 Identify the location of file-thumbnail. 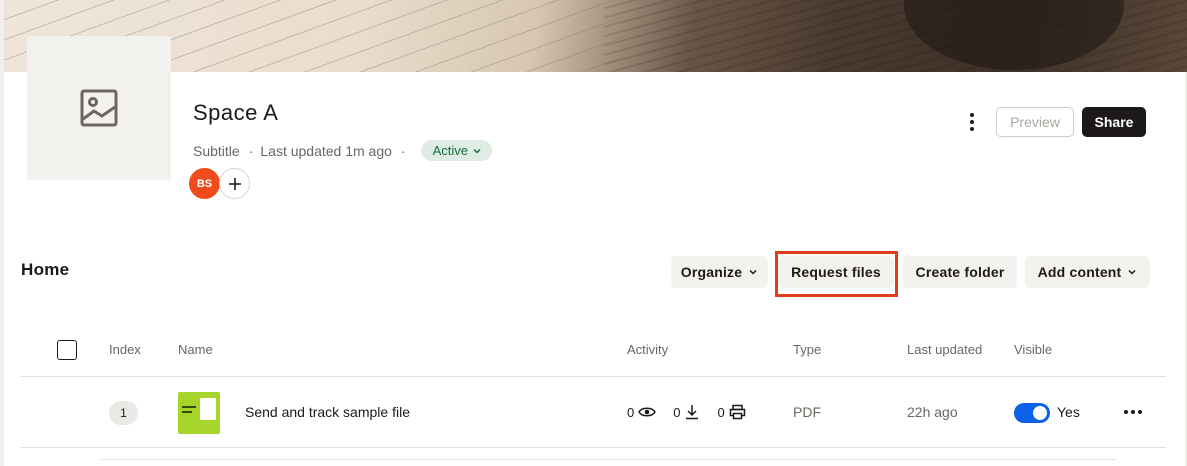
(199, 413).